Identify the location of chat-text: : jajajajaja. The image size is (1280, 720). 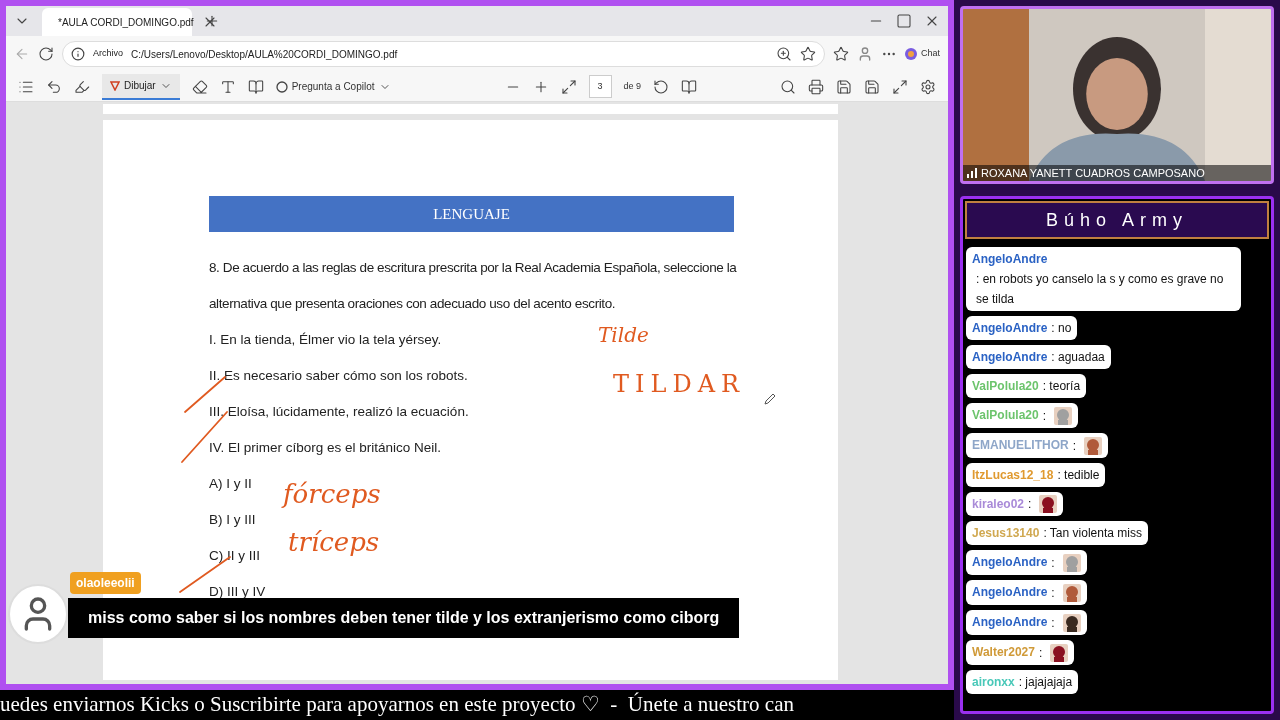
(1045, 682).